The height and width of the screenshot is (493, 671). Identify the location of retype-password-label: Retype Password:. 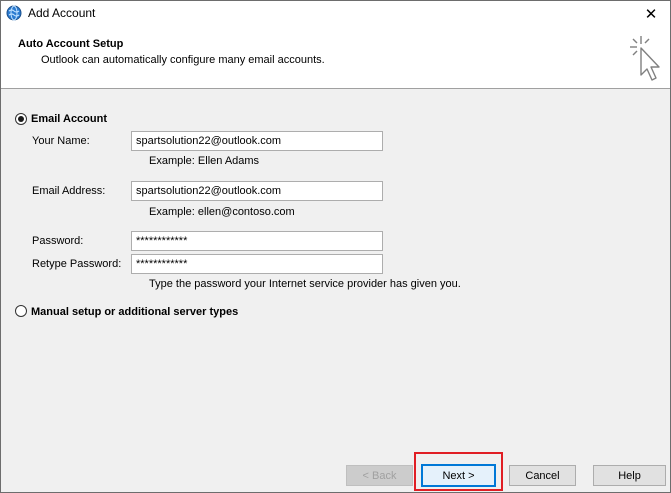
(77, 264).